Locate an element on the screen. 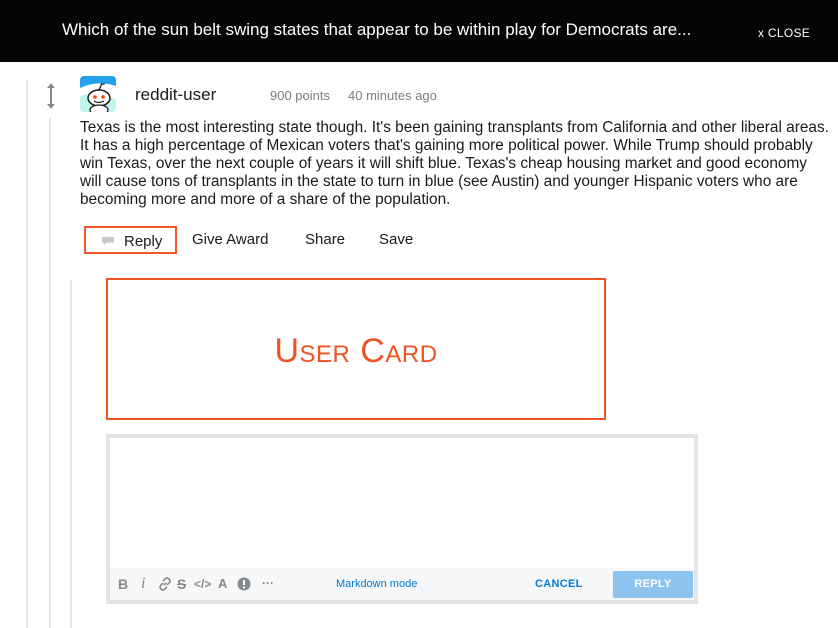 Image resolution: width=838 pixels, height=628 pixels. submit-reply-button: REPLY is located at coordinates (653, 584).